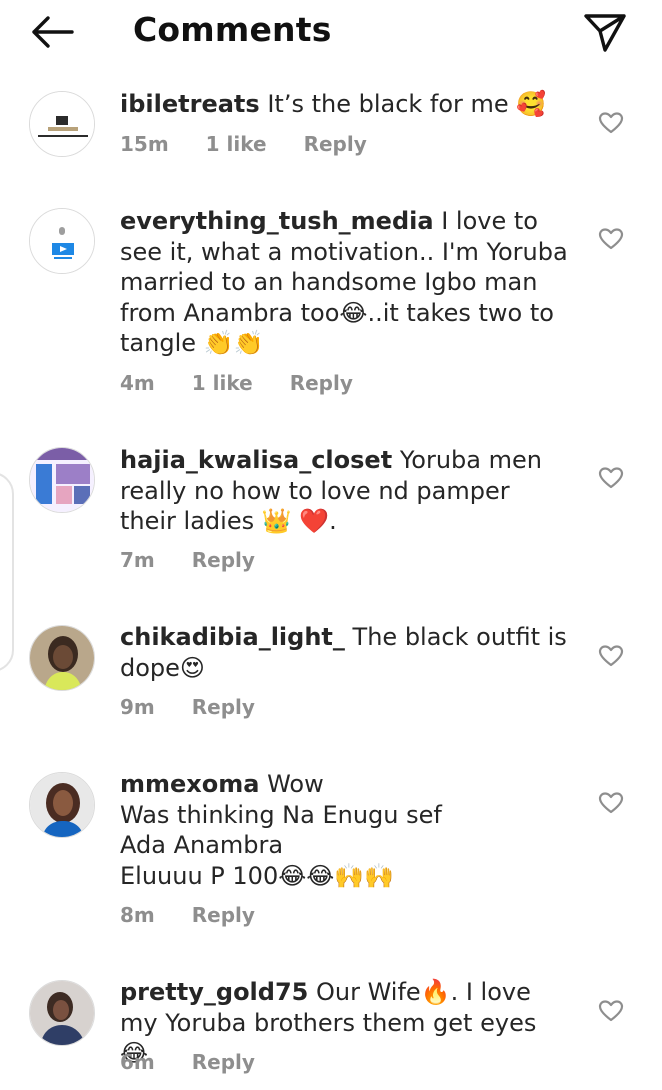  Describe the element at coordinates (189, 784) in the screenshot. I see `comment-username: mmexoma` at that location.